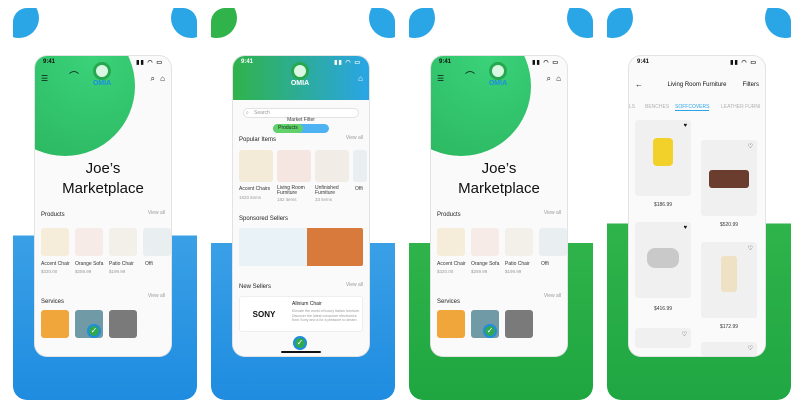 The height and width of the screenshot is (411, 800). I want to click on category-count: 182 items, so click(287, 199).